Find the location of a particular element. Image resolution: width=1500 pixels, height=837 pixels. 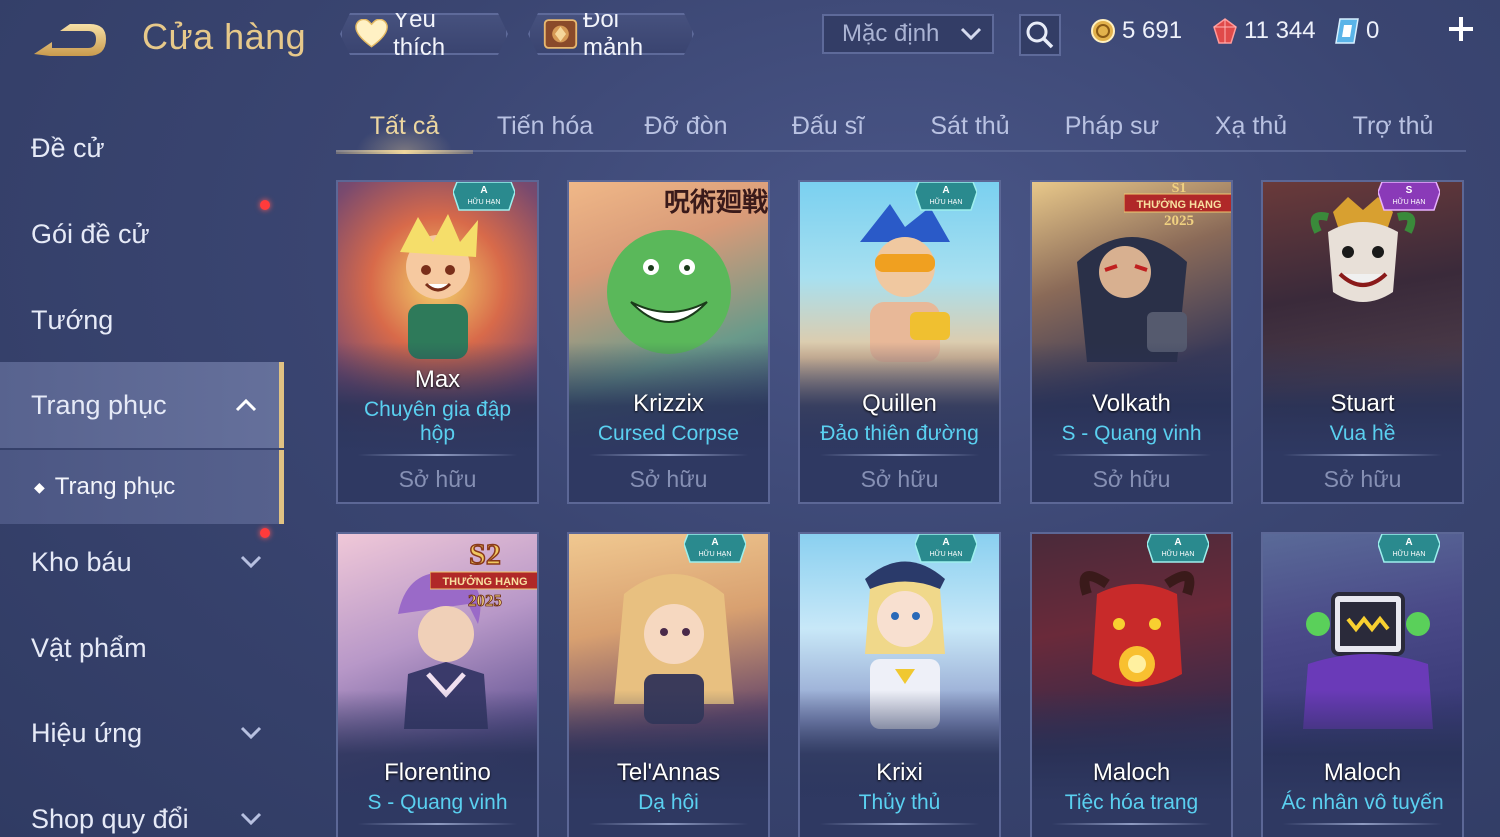

skin-name: S - Quang vinh is located at coordinates (1131, 433).